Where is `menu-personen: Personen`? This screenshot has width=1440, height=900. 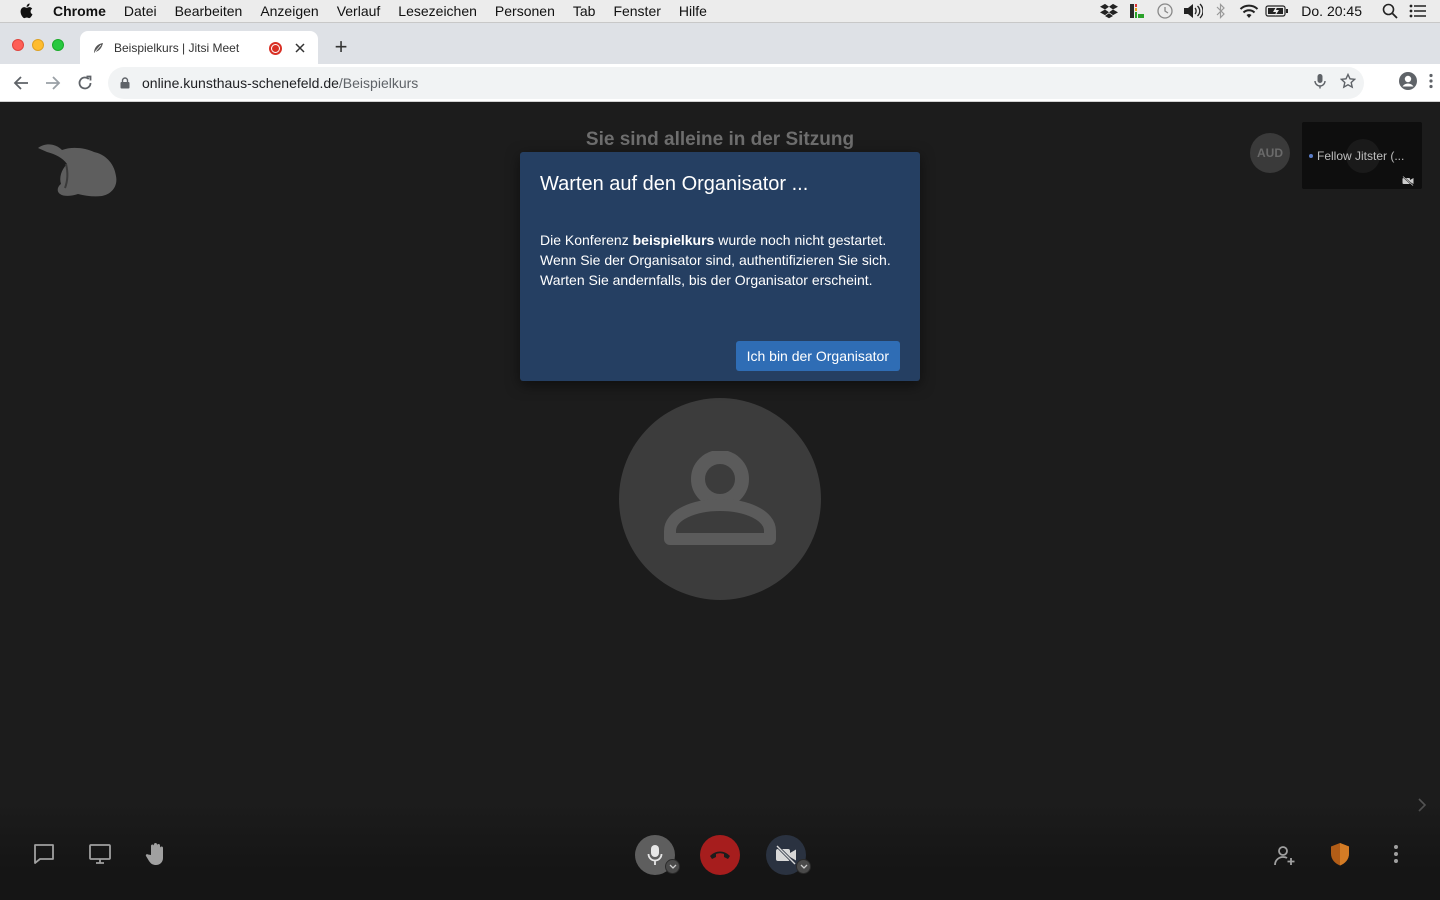 menu-personen: Personen is located at coordinates (525, 11).